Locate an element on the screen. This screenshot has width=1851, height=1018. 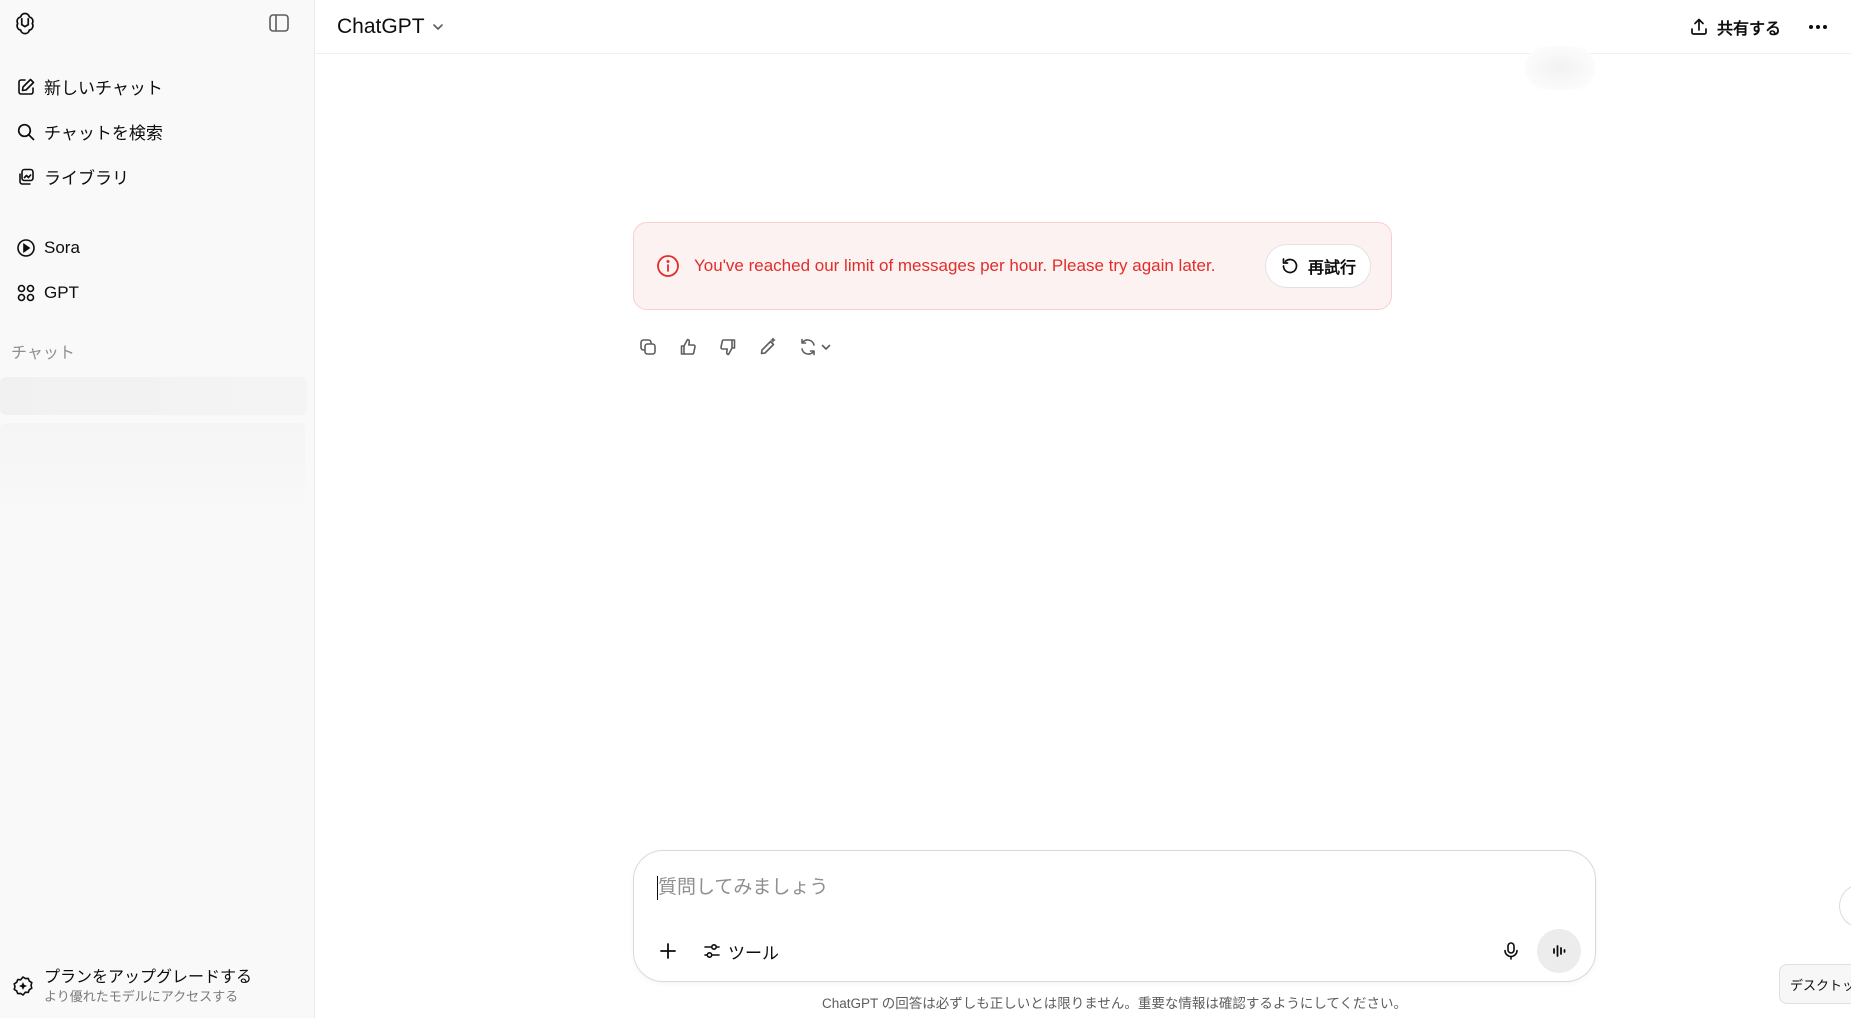
sidebar-nav-primary: 新しいチャット チャットを検索 ライブラリ is located at coordinates (157, 131).